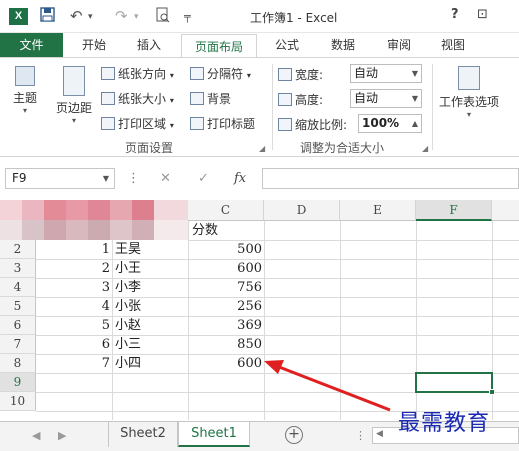  I want to click on margins-button: 页边距 ▾, so click(74, 95).